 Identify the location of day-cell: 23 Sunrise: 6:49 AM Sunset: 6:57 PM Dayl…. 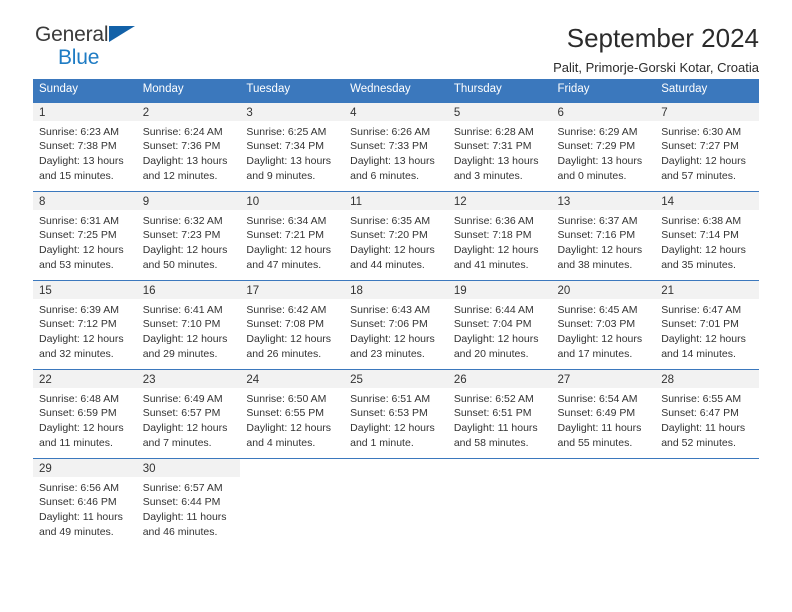
(188, 413).